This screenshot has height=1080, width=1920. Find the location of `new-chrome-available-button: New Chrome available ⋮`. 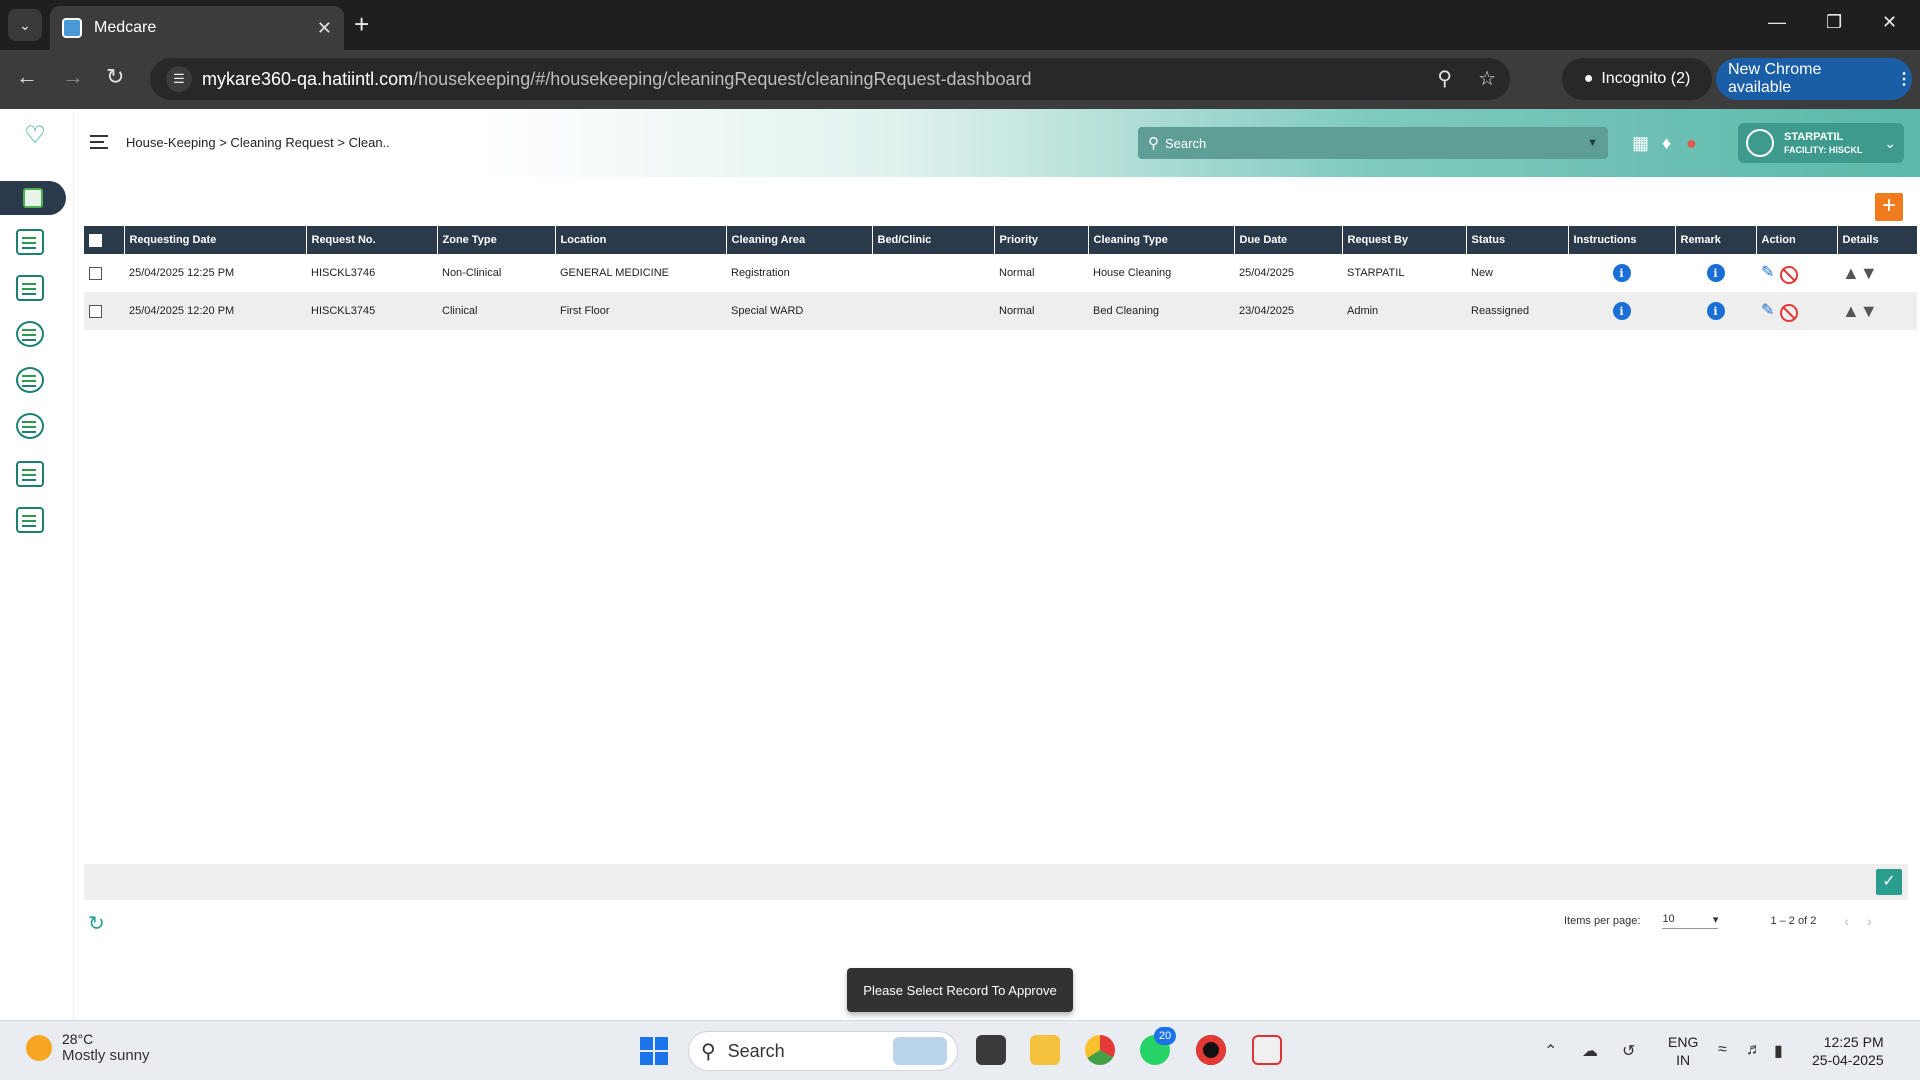

new-chrome-available-button: New Chrome available ⋮ is located at coordinates (1814, 79).